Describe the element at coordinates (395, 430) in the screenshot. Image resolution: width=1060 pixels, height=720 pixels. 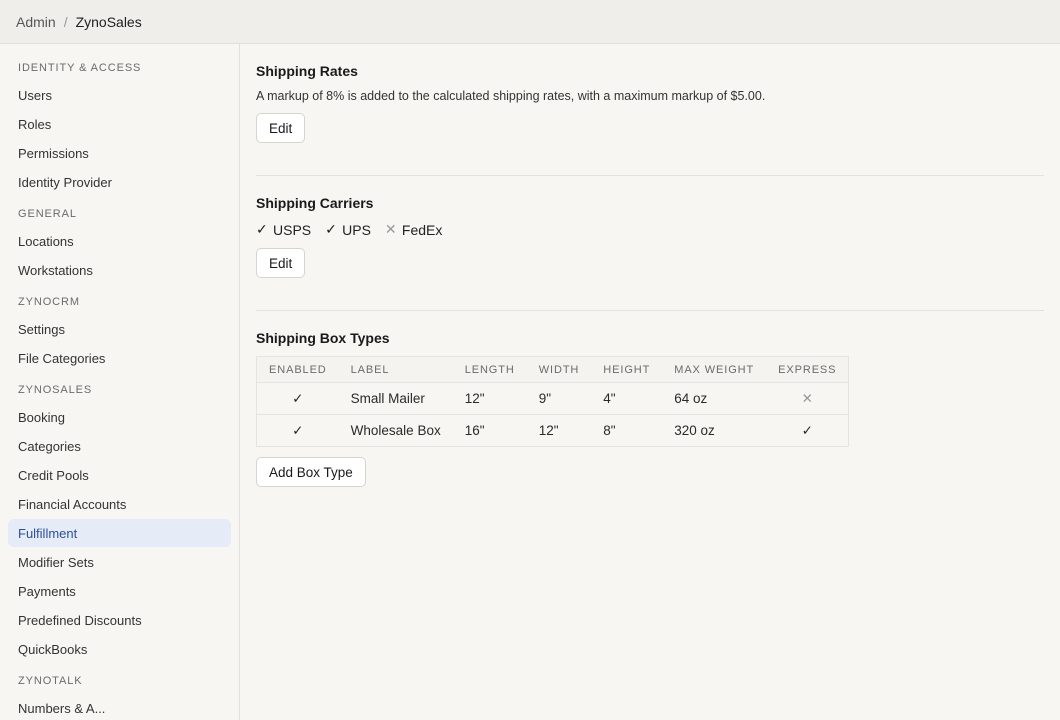
I see `label-cell: Wholesale Box` at that location.